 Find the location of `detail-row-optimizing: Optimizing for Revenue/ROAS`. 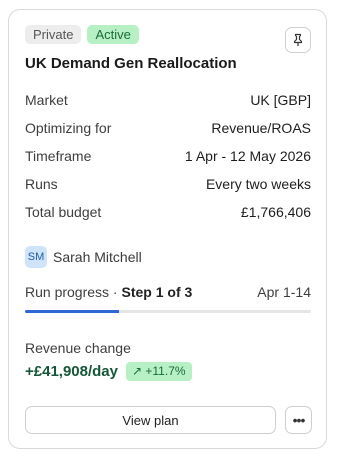

detail-row-optimizing: Optimizing for Revenue/ROAS is located at coordinates (168, 133).